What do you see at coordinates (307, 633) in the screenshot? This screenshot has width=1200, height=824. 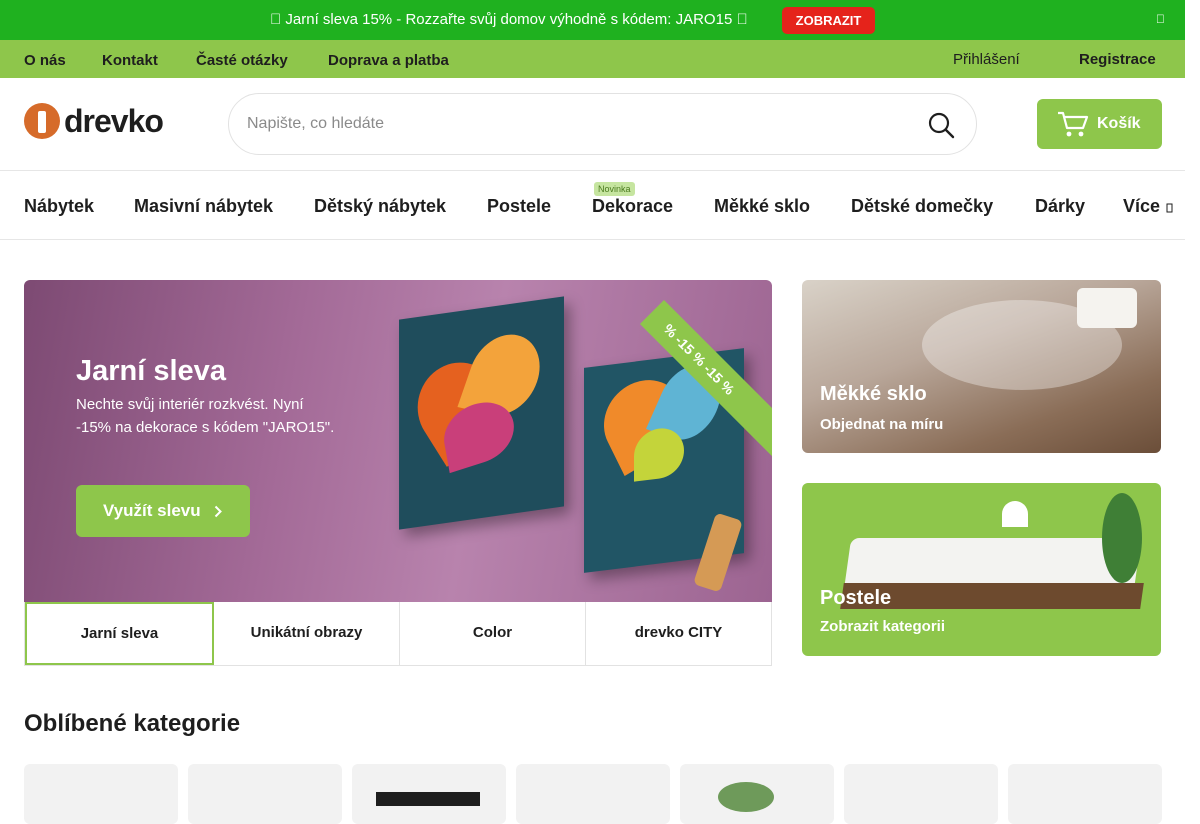 I see `tab-unique-paintings: Unikátní obrazy` at bounding box center [307, 633].